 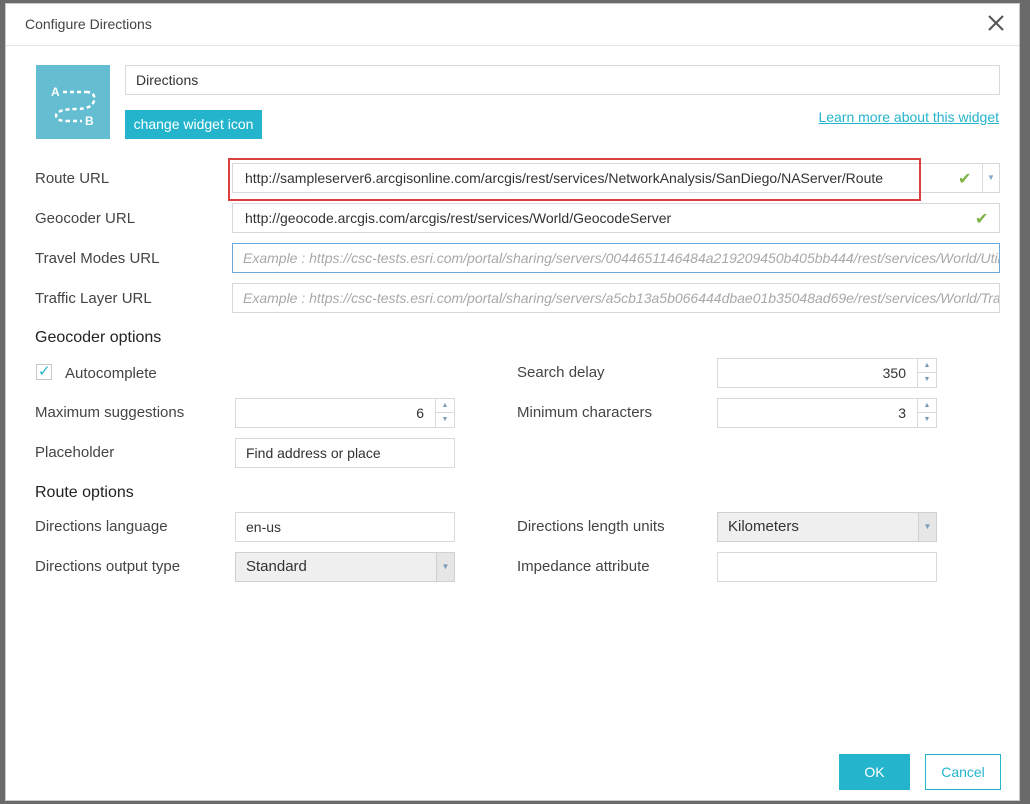 I want to click on output-type-select: Standard ▼, so click(x=345, y=567).